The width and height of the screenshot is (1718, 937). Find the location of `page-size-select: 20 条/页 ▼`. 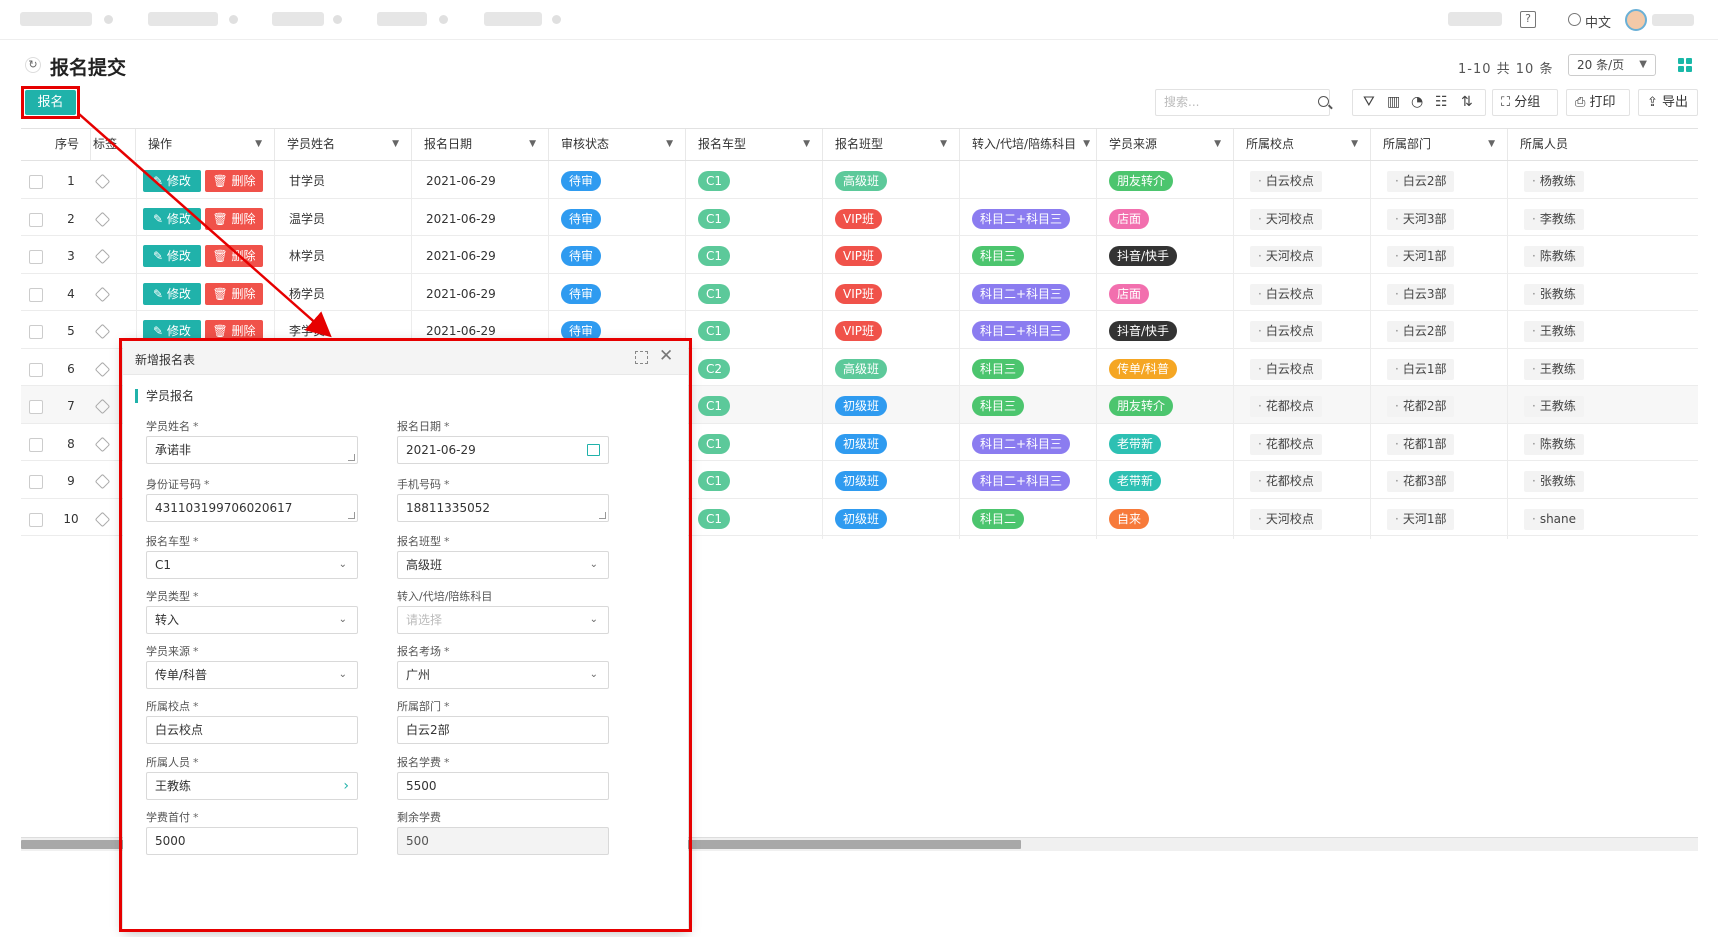

page-size-select: 20 条/页 ▼ is located at coordinates (1612, 65).